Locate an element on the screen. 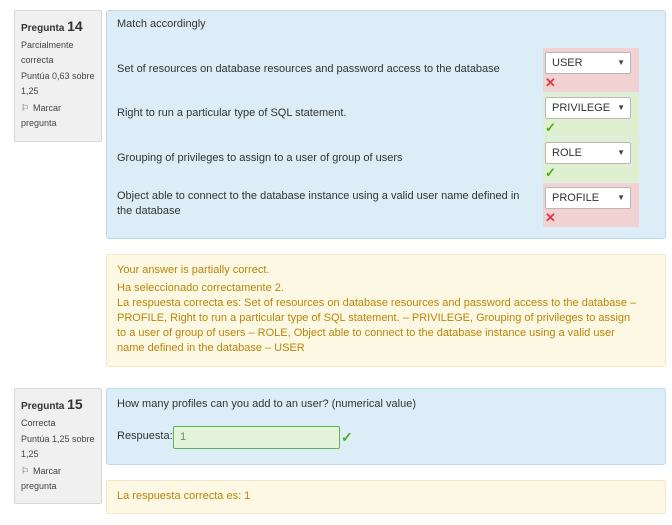 The height and width of the screenshot is (525, 672). question-state: Parcialmente correcta is located at coordinates (47, 52).